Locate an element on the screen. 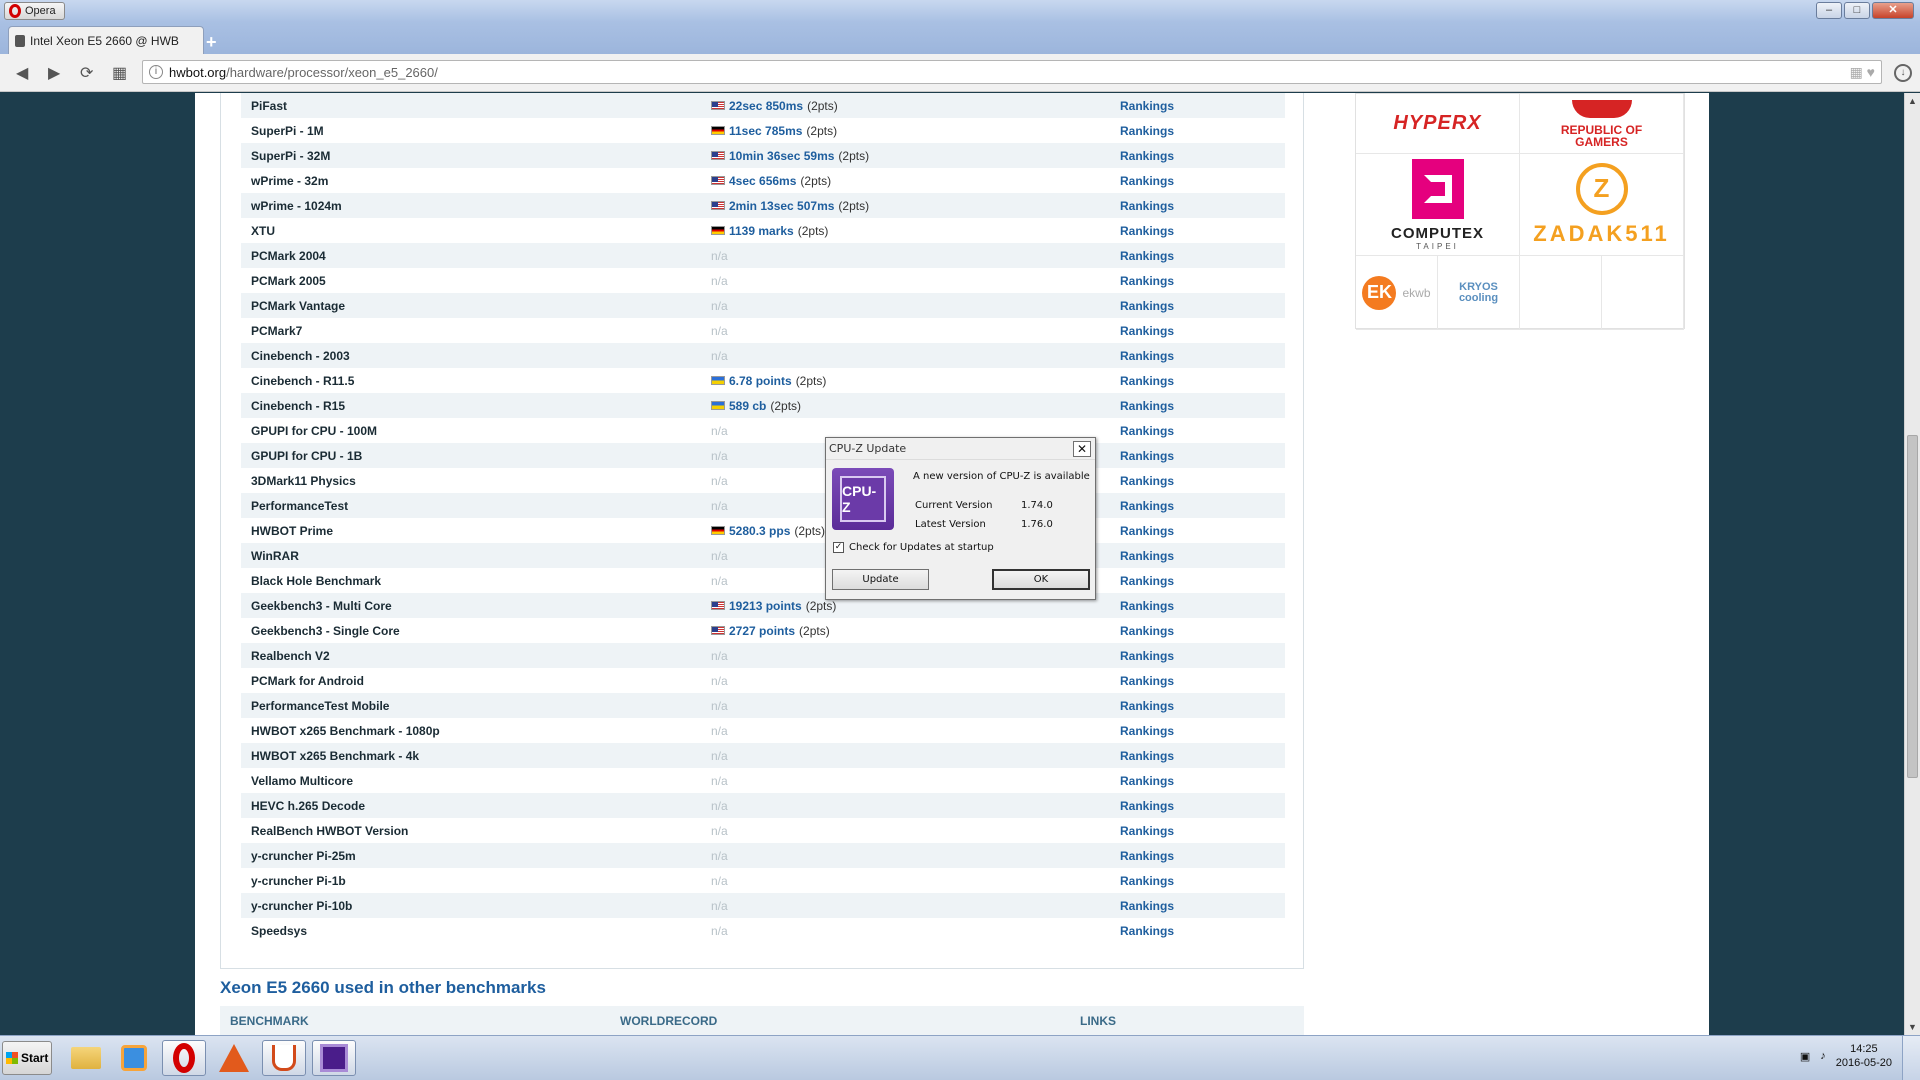 This screenshot has height=1080, width=1920. forward-arrow-icon: ▶ is located at coordinates (54, 73).